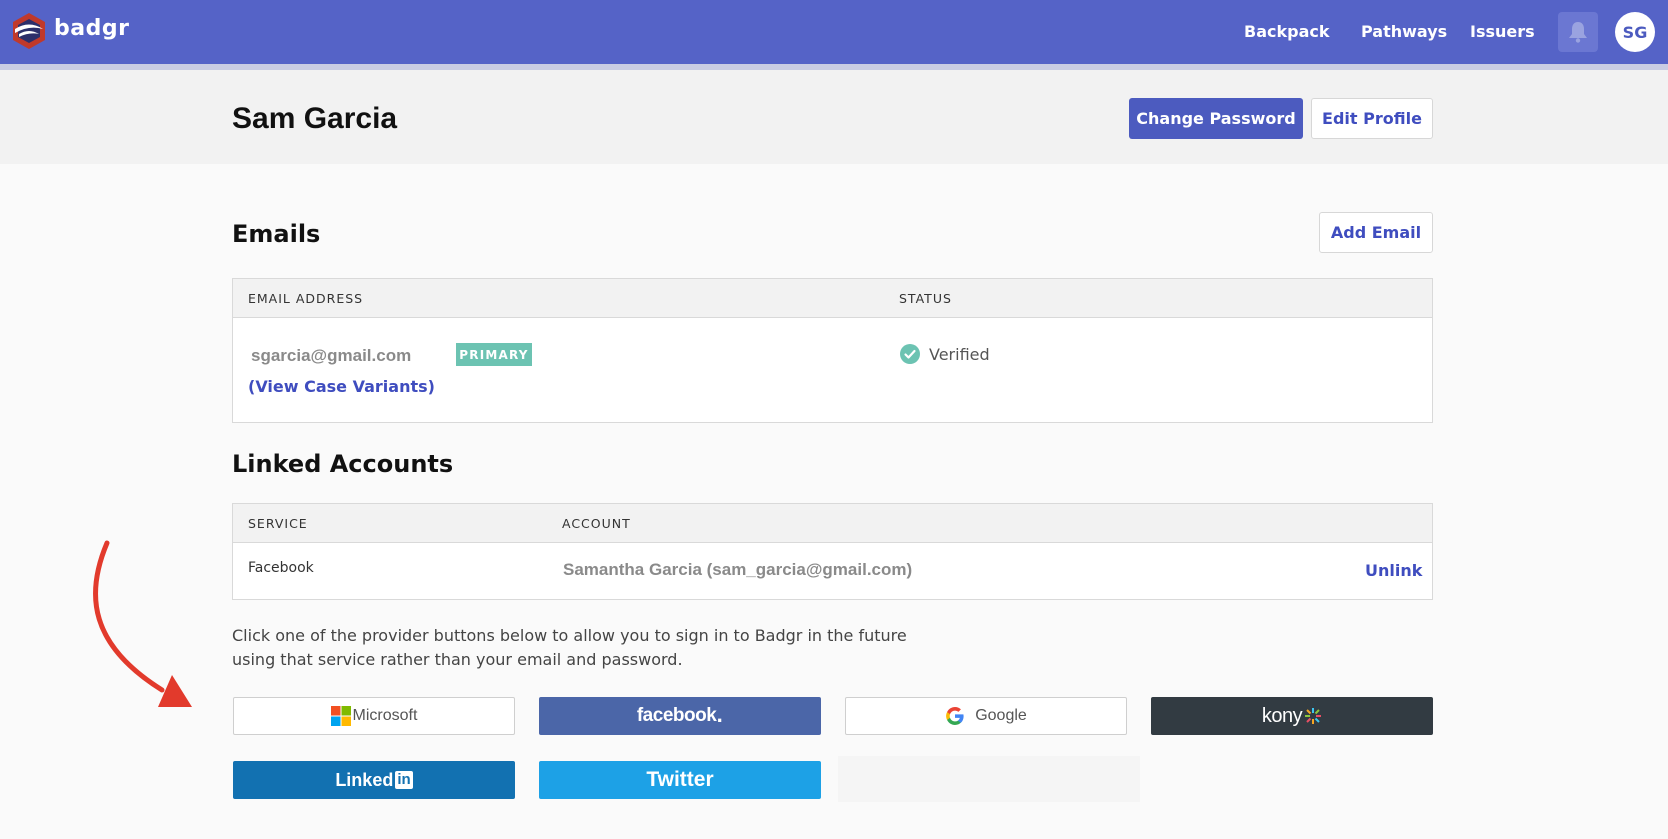 The width and height of the screenshot is (1668, 839). Describe the element at coordinates (315, 118) in the screenshot. I see `page-title: Sam Garcia` at that location.